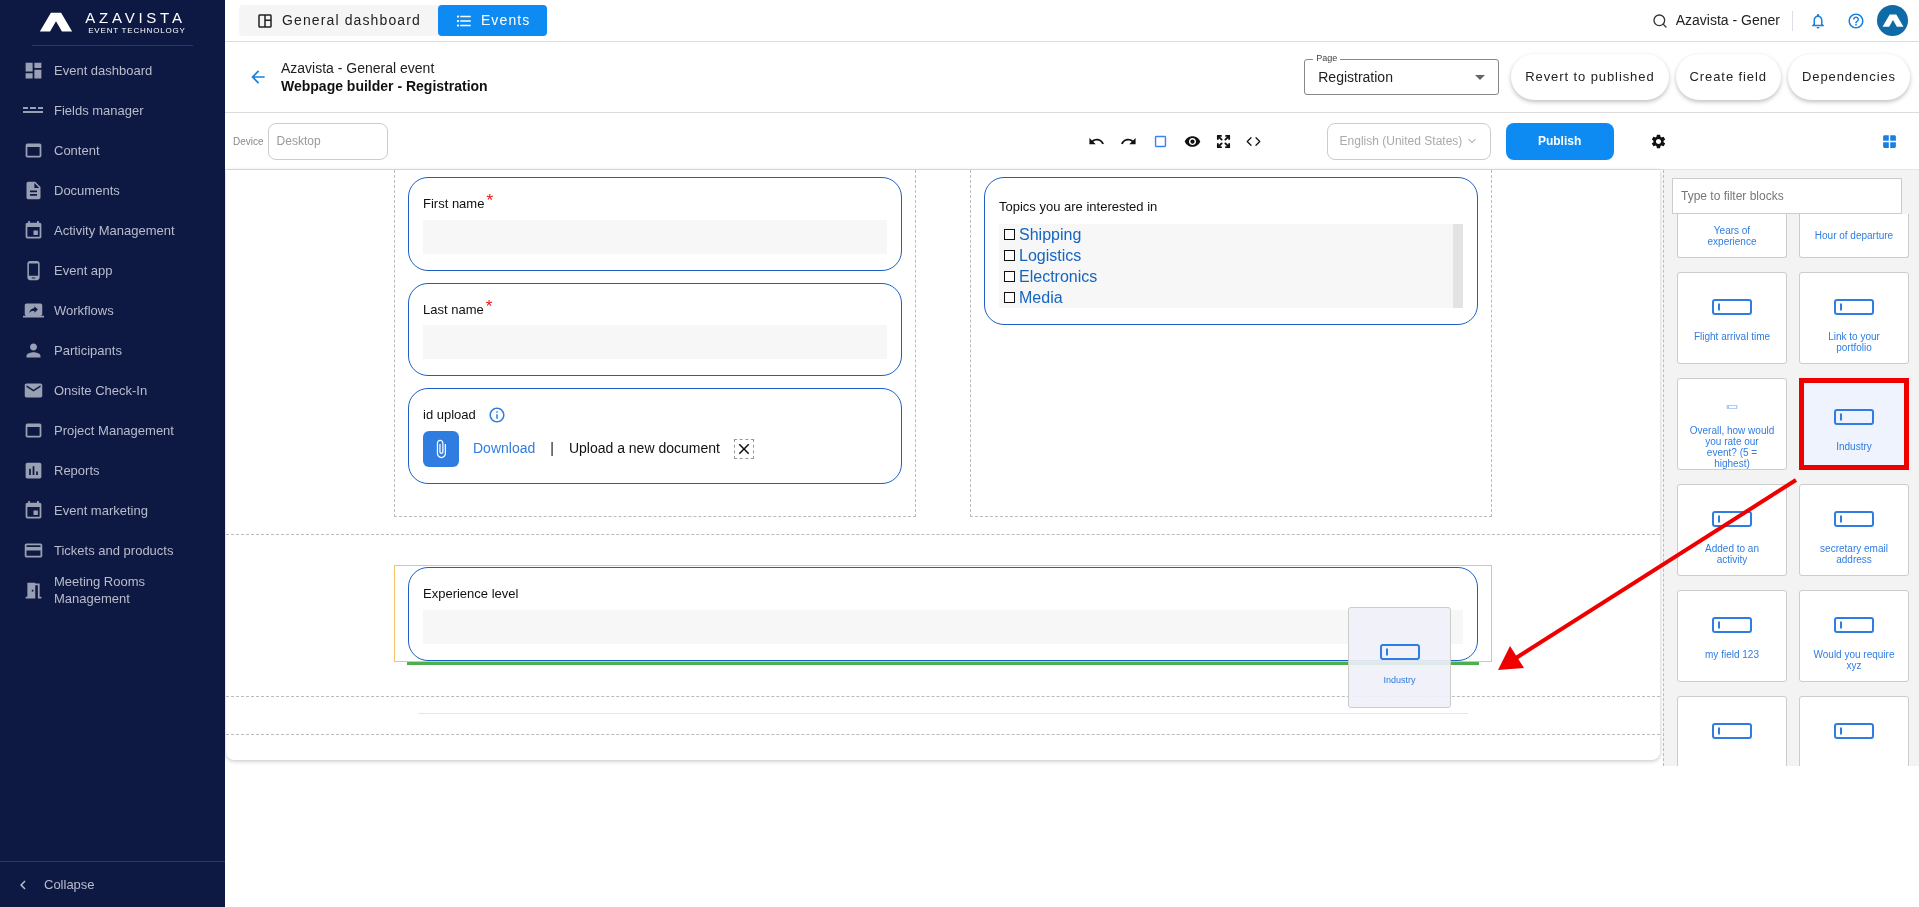 The height and width of the screenshot is (907, 1919). What do you see at coordinates (56, 22) in the screenshot?
I see `logo-icon` at bounding box center [56, 22].